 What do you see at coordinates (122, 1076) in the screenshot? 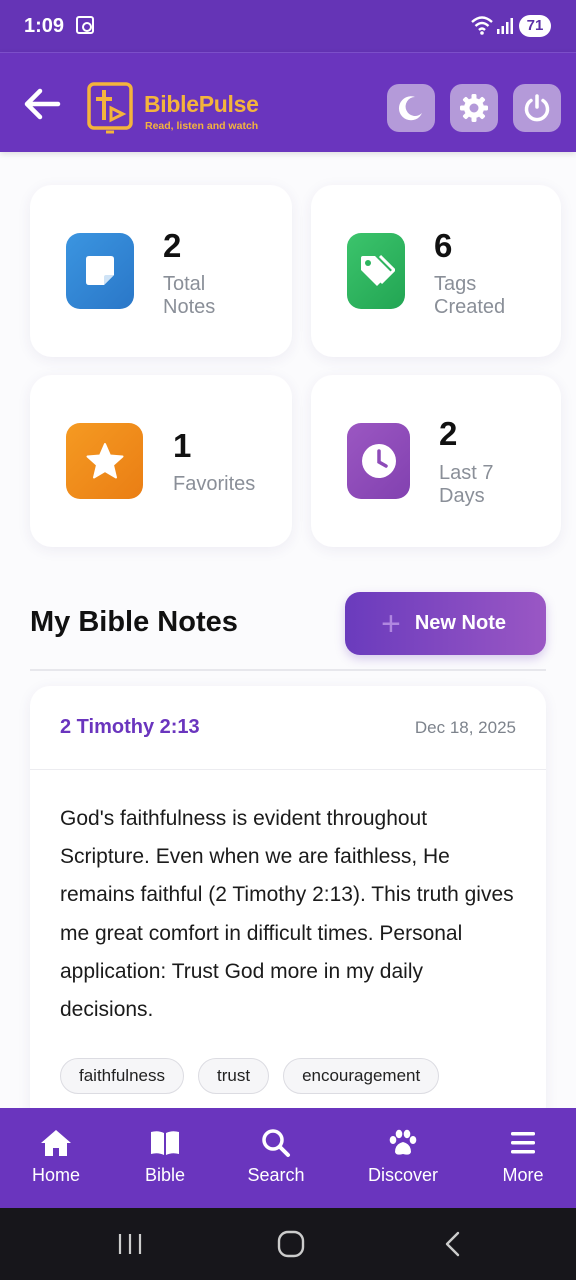
I see `tag-chip: faithfulness` at bounding box center [122, 1076].